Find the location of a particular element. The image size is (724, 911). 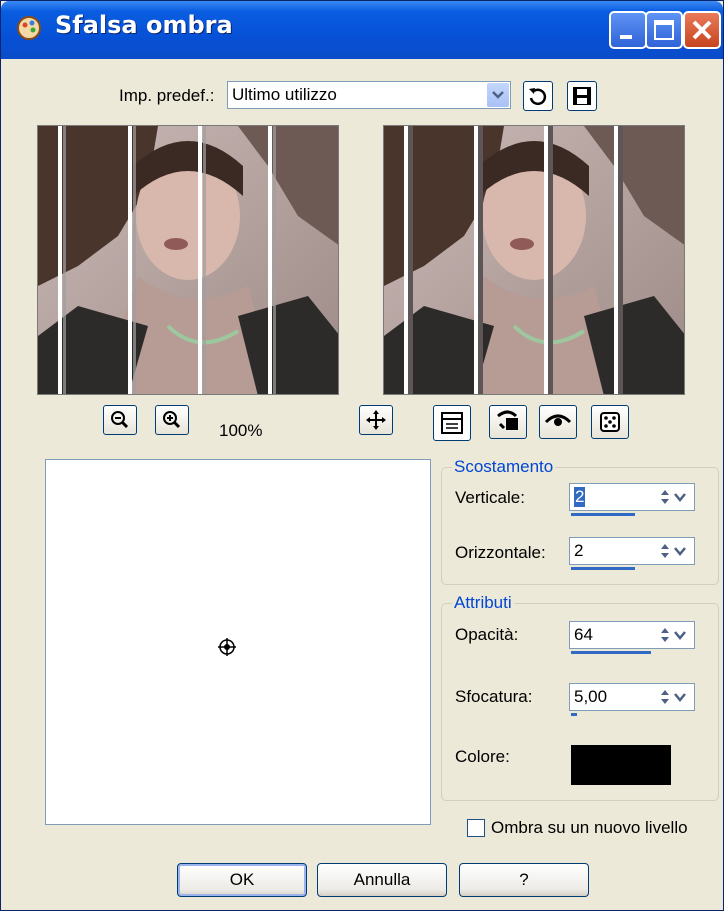

original-preview-image is located at coordinates (188, 260).